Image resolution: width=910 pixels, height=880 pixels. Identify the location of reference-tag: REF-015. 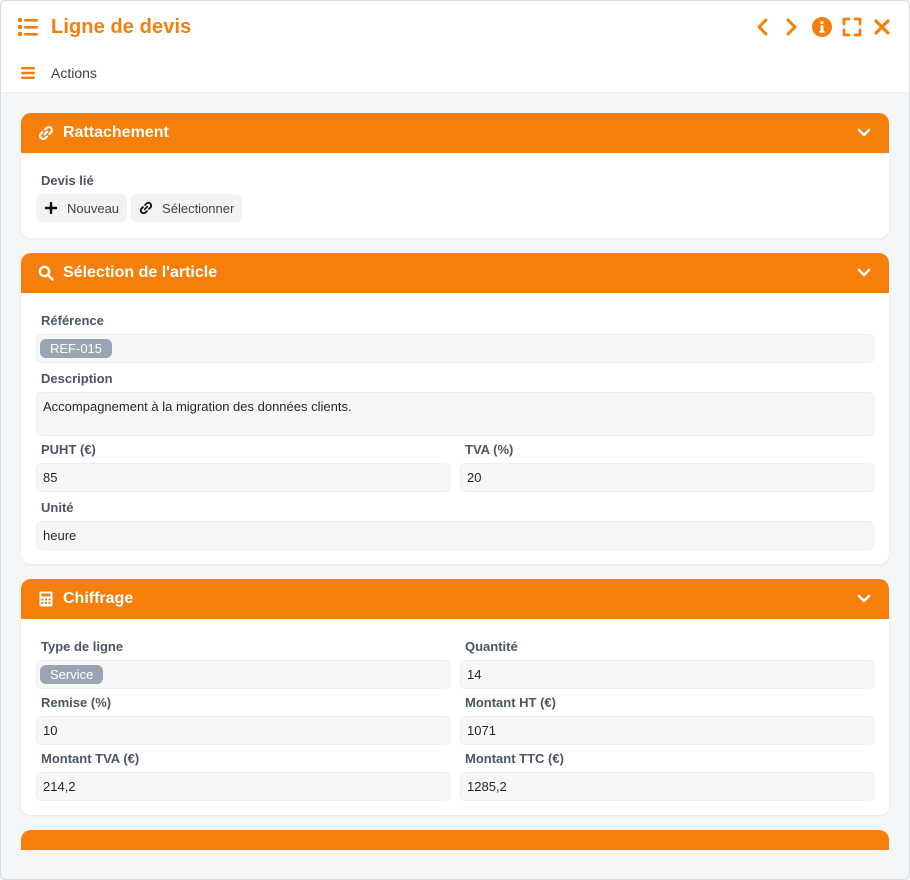
(76, 348).